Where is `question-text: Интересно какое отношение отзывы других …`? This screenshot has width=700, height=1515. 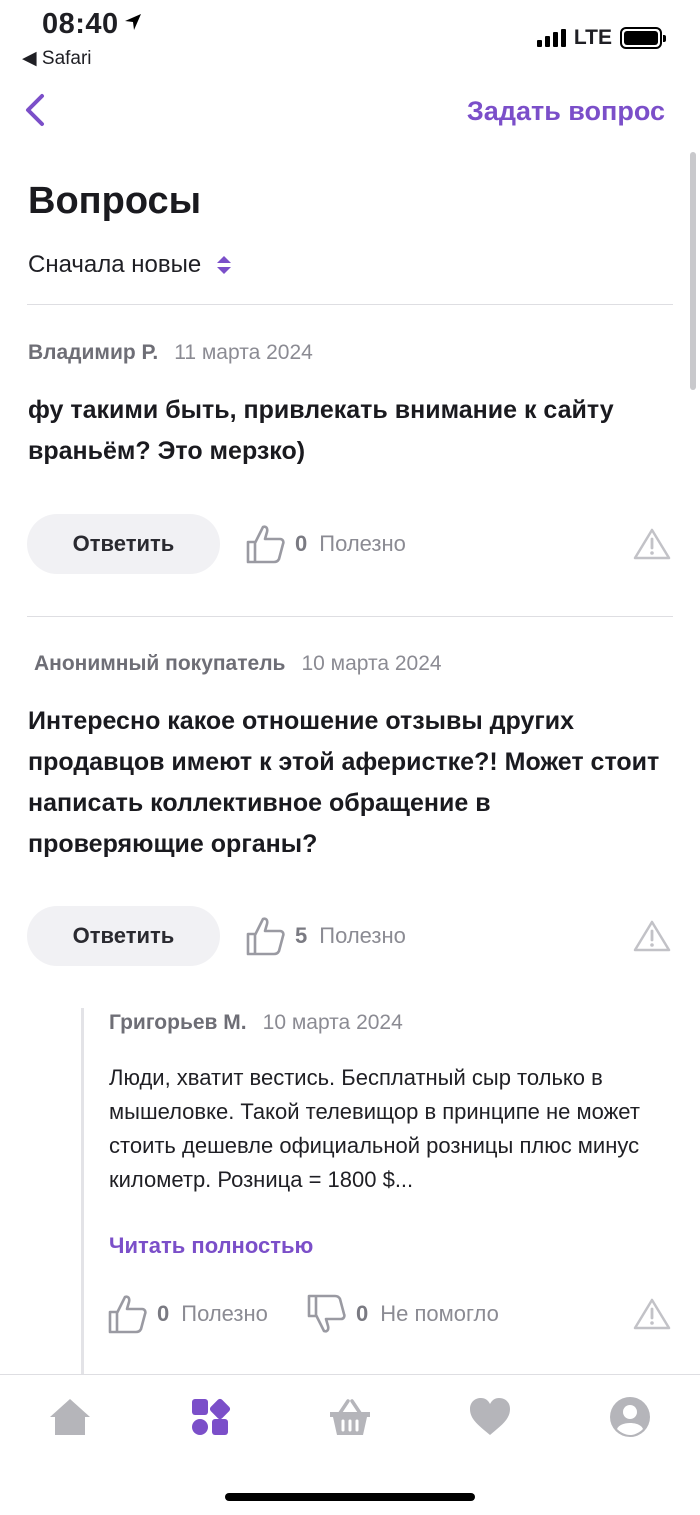 question-text: Интересно какое отношение отзывы других … is located at coordinates (344, 782).